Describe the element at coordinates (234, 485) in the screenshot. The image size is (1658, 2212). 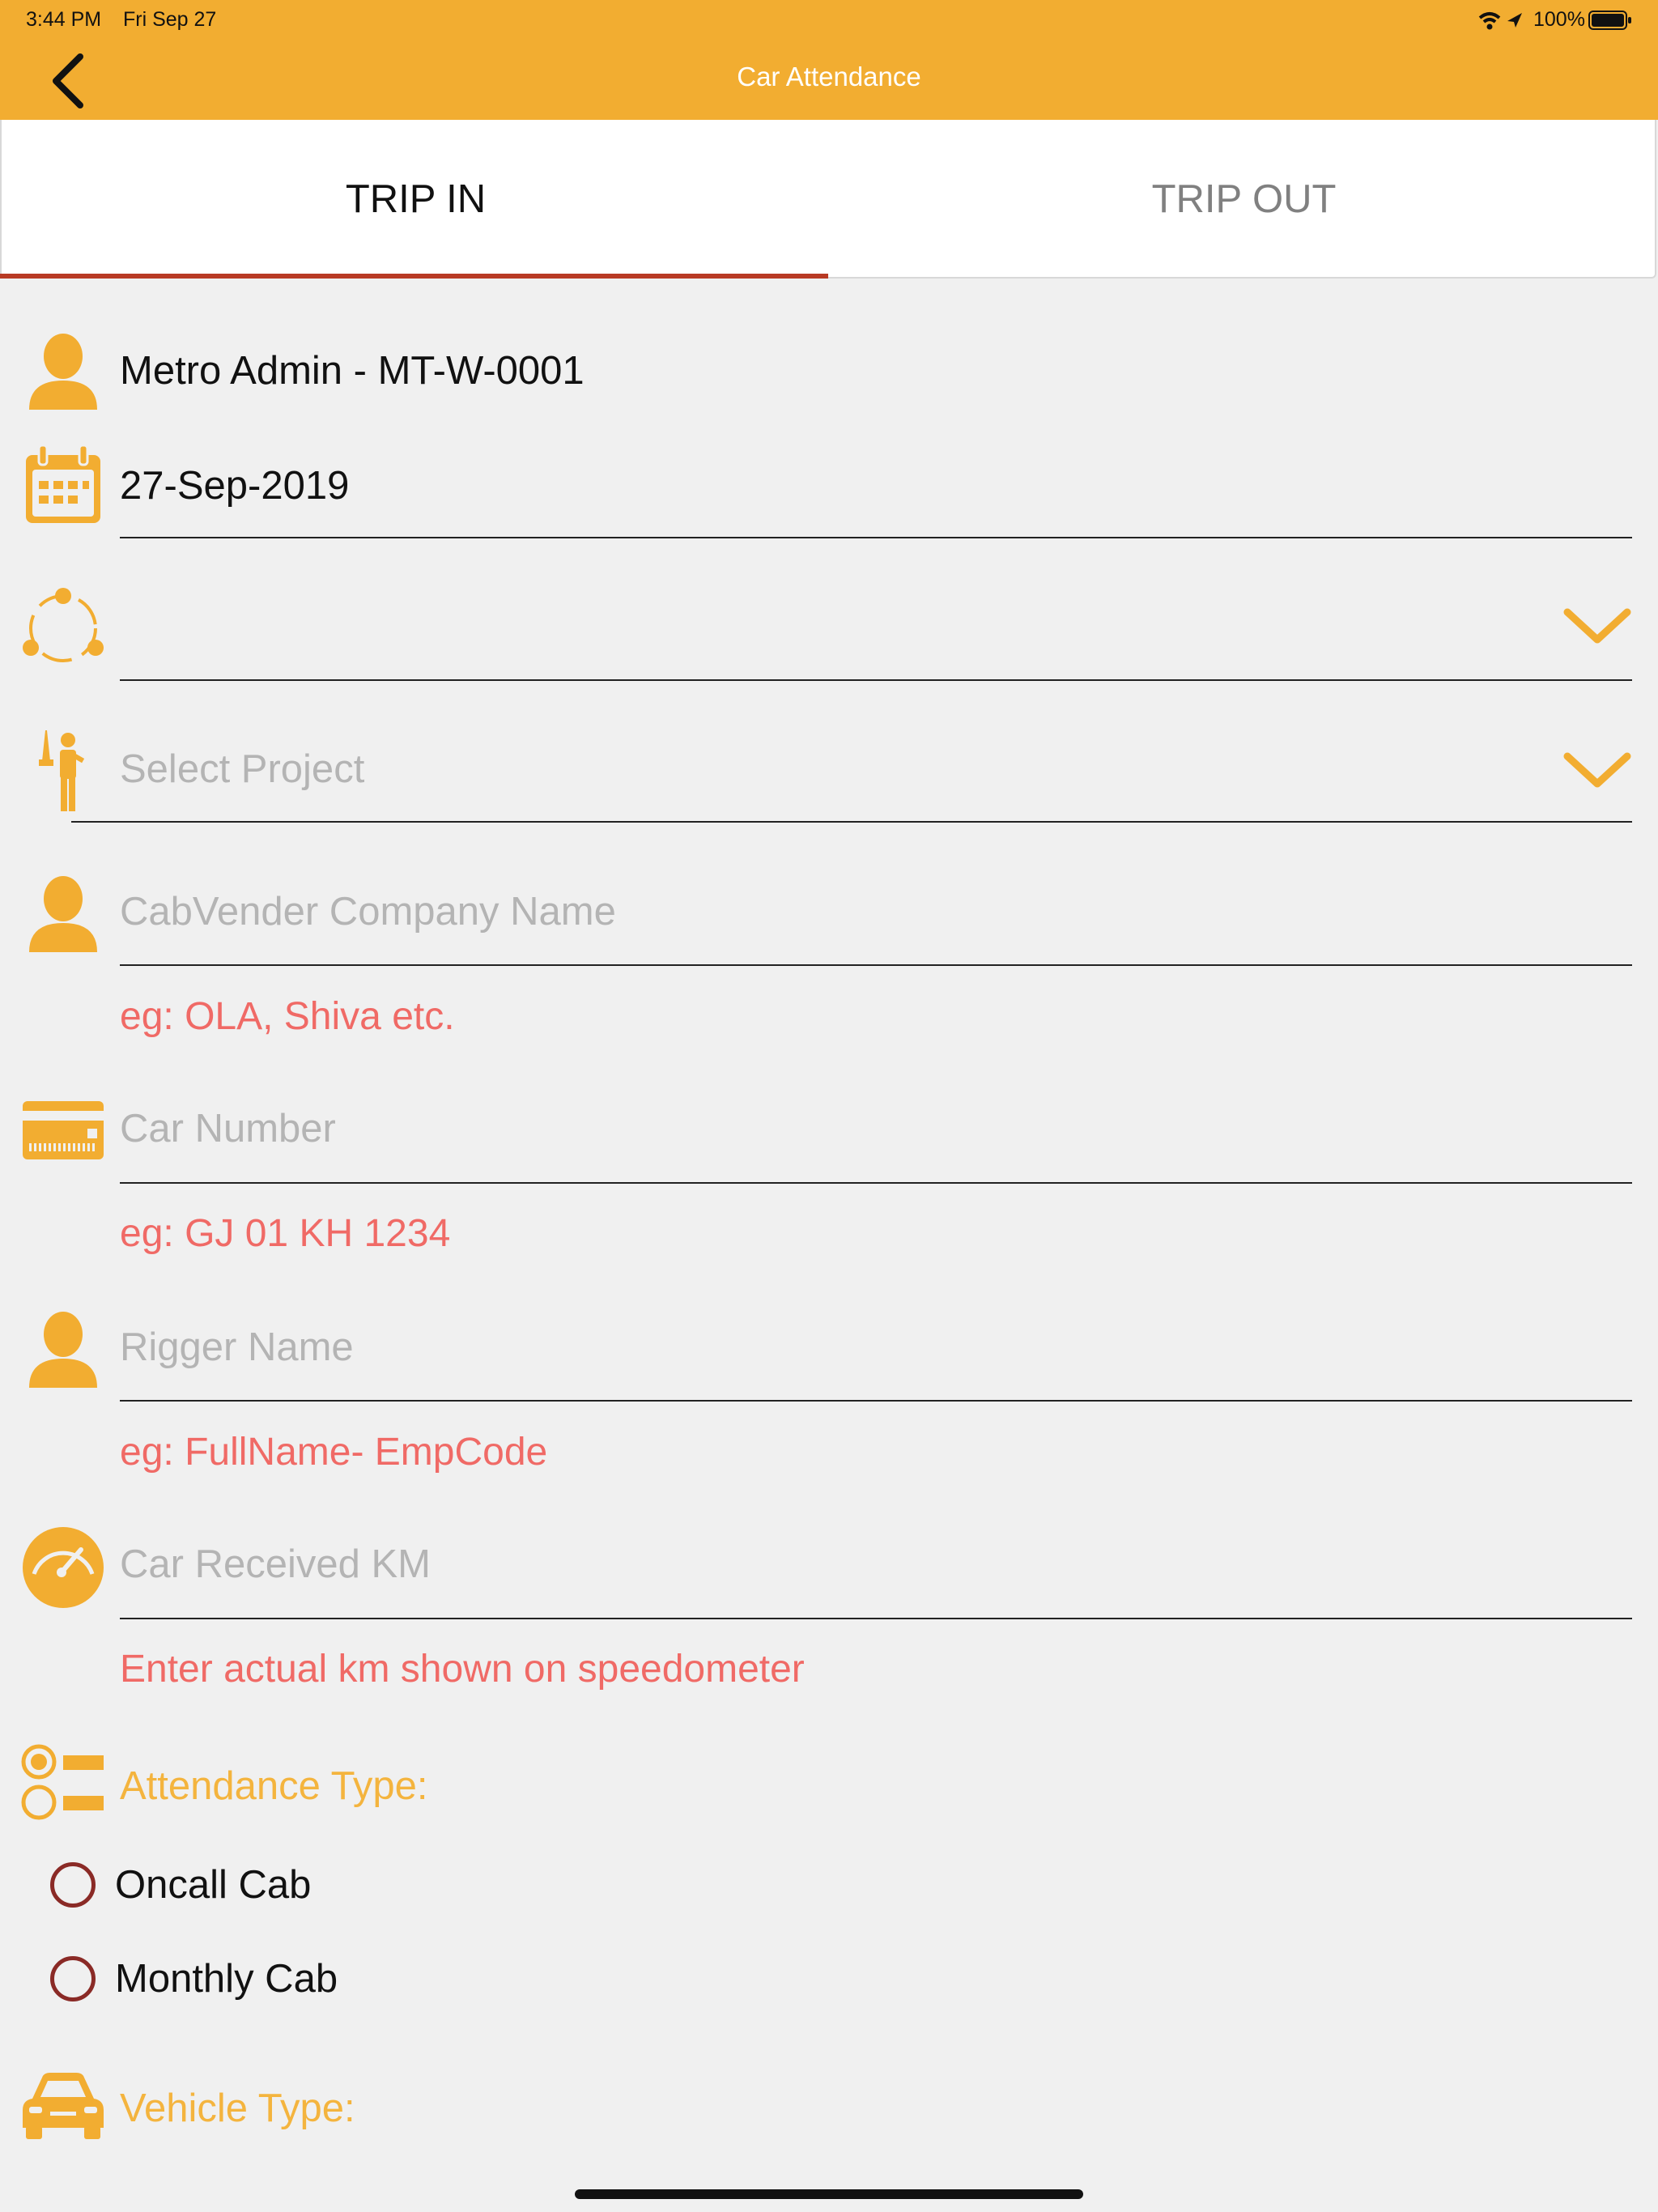
I see `date-field: 27-Sep-2019` at that location.